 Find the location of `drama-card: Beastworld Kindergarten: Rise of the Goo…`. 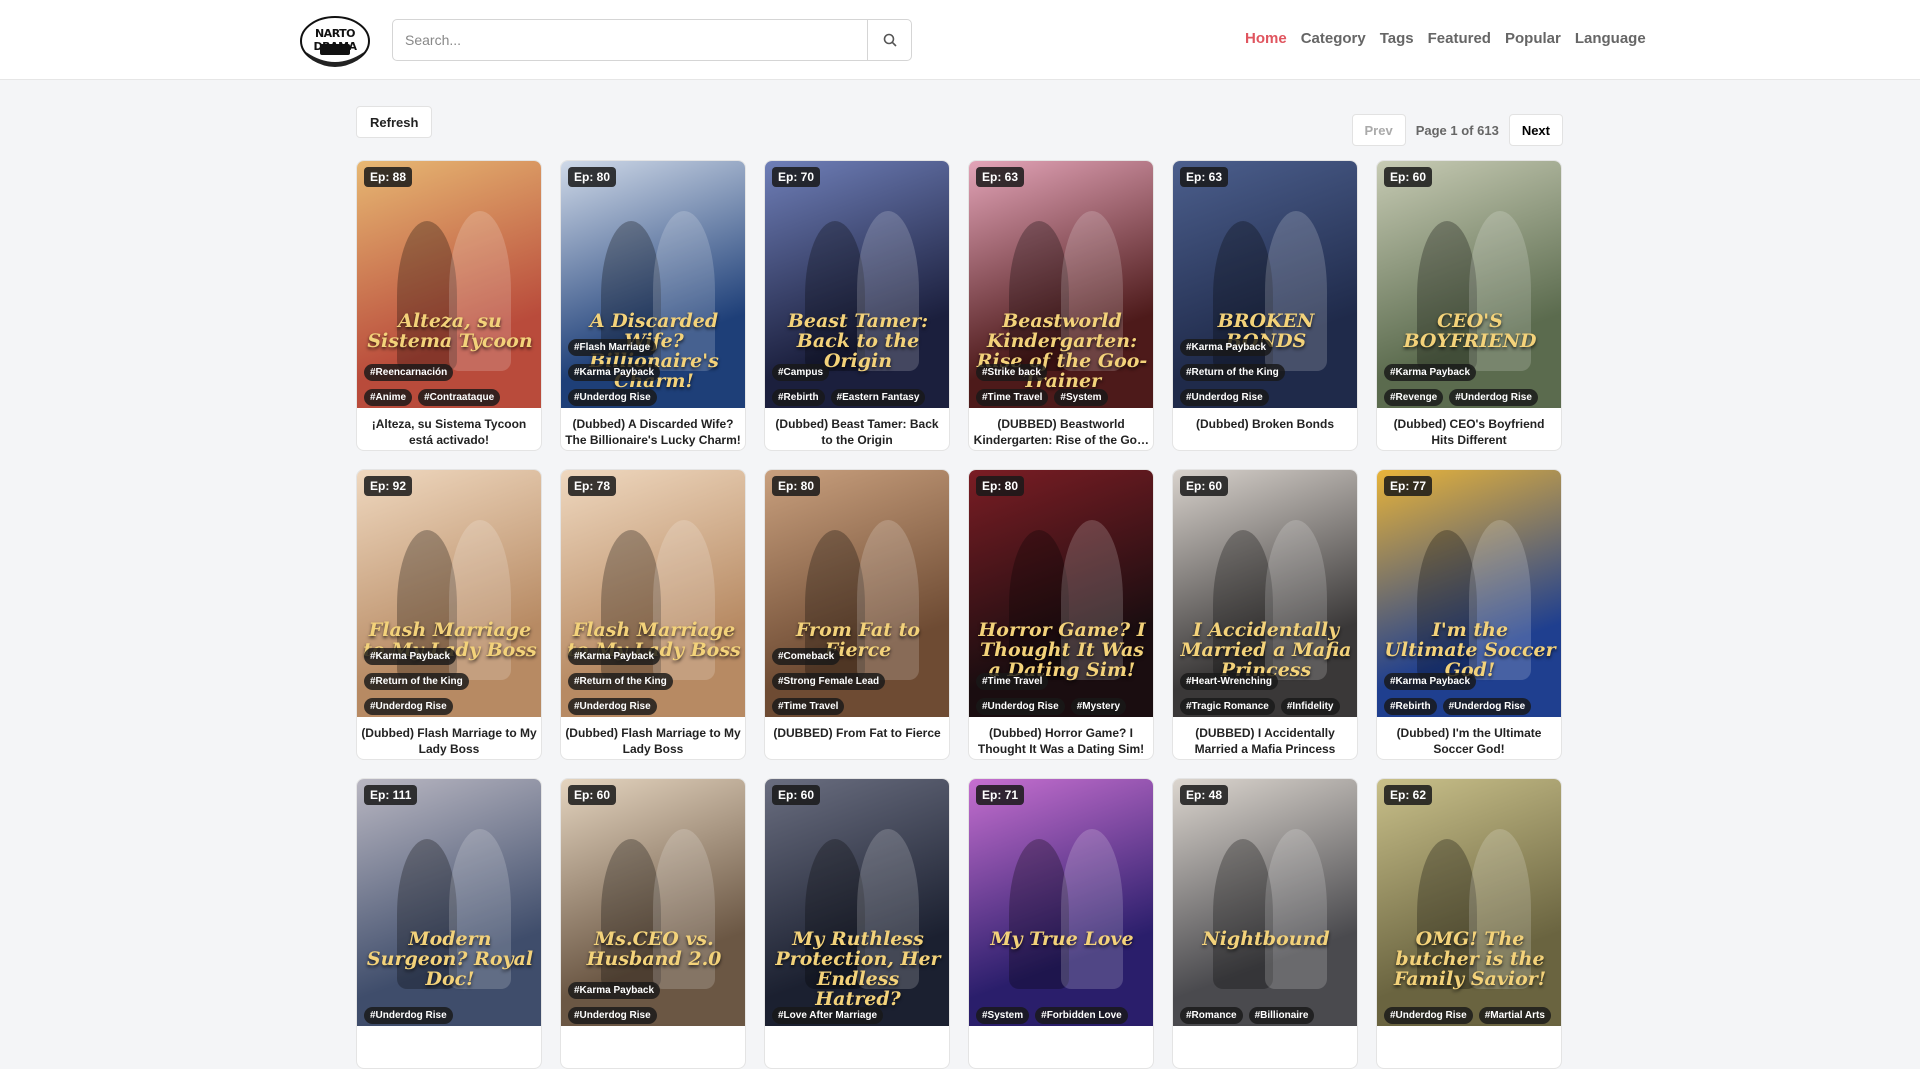

drama-card: Beastworld Kindergarten: Rise of the Goo… is located at coordinates (1061, 305).